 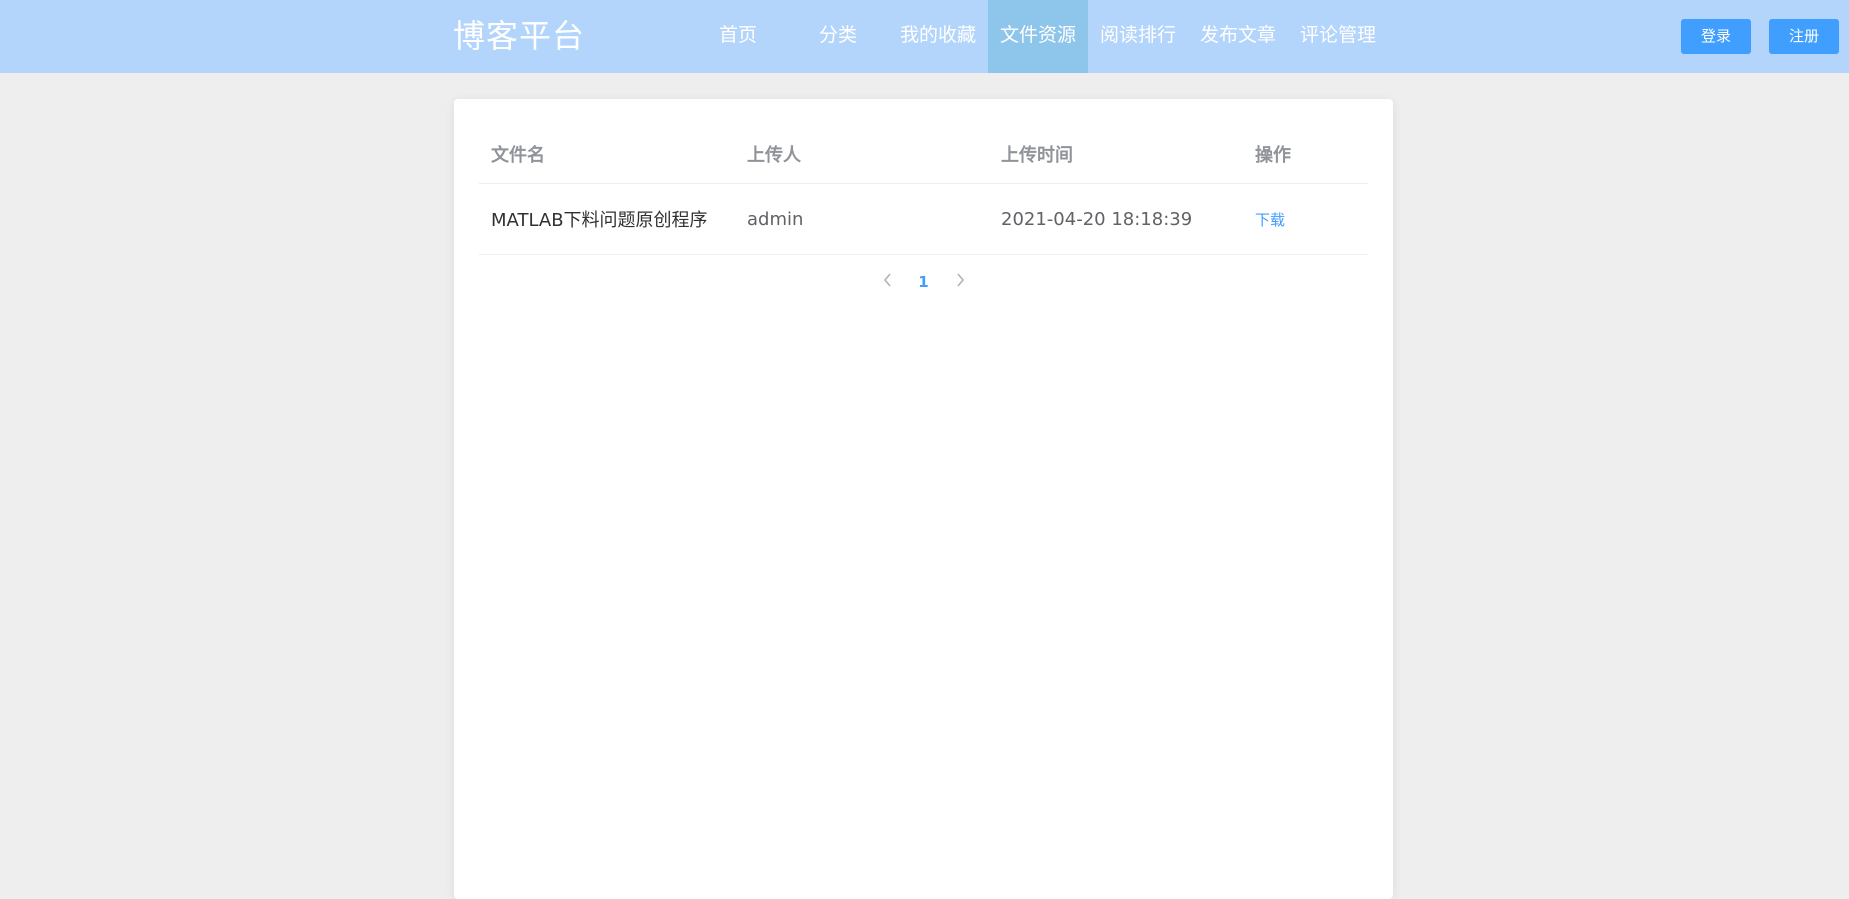 I want to click on file-name-cell: MATLAB下料问题原创程序, so click(x=599, y=220).